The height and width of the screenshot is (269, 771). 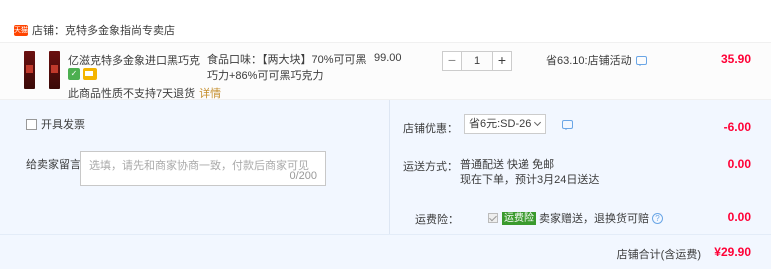 I want to click on shop-discount-select: 省6元:SD-26, so click(x=505, y=124).